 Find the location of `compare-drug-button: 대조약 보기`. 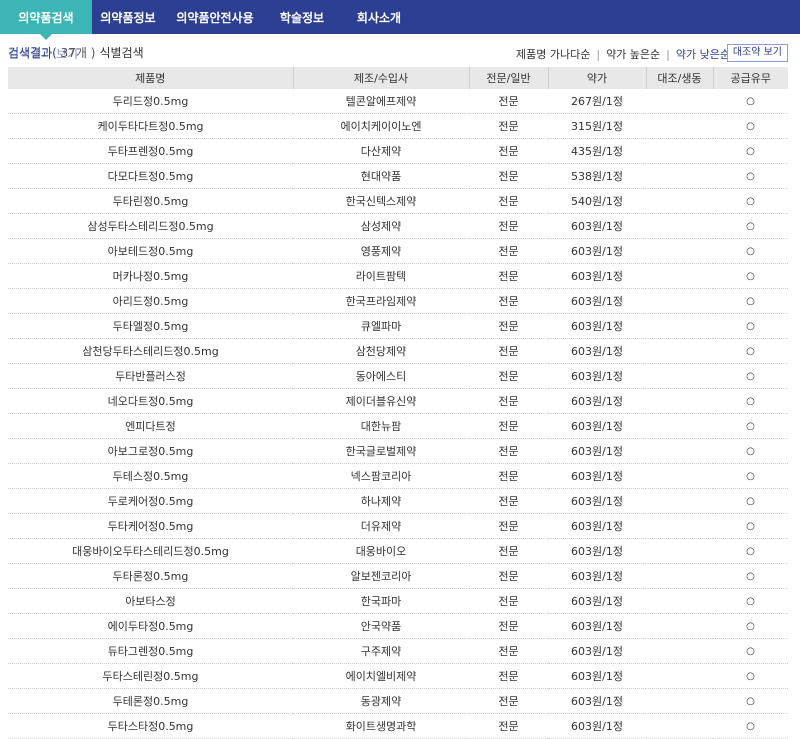

compare-drug-button: 대조약 보기 is located at coordinates (757, 53).